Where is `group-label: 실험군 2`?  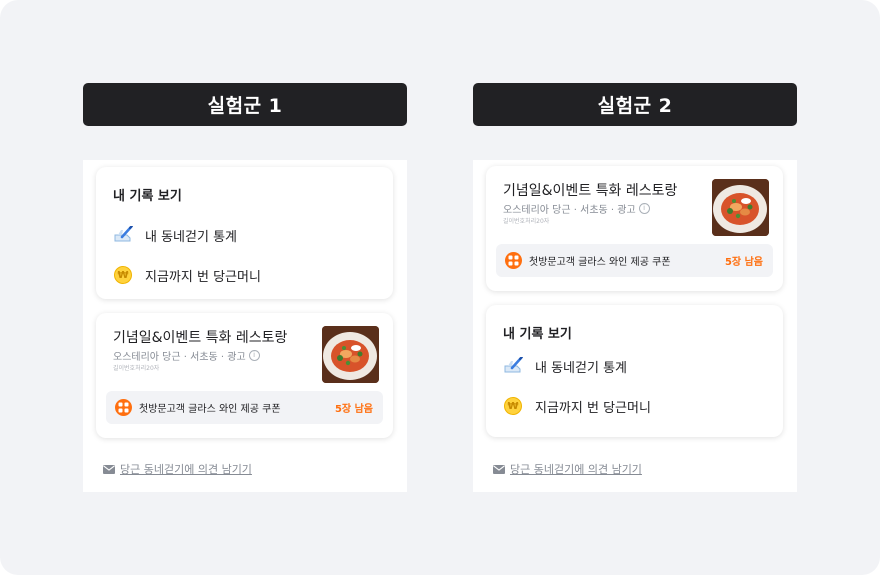 group-label: 실험군 2 is located at coordinates (635, 104).